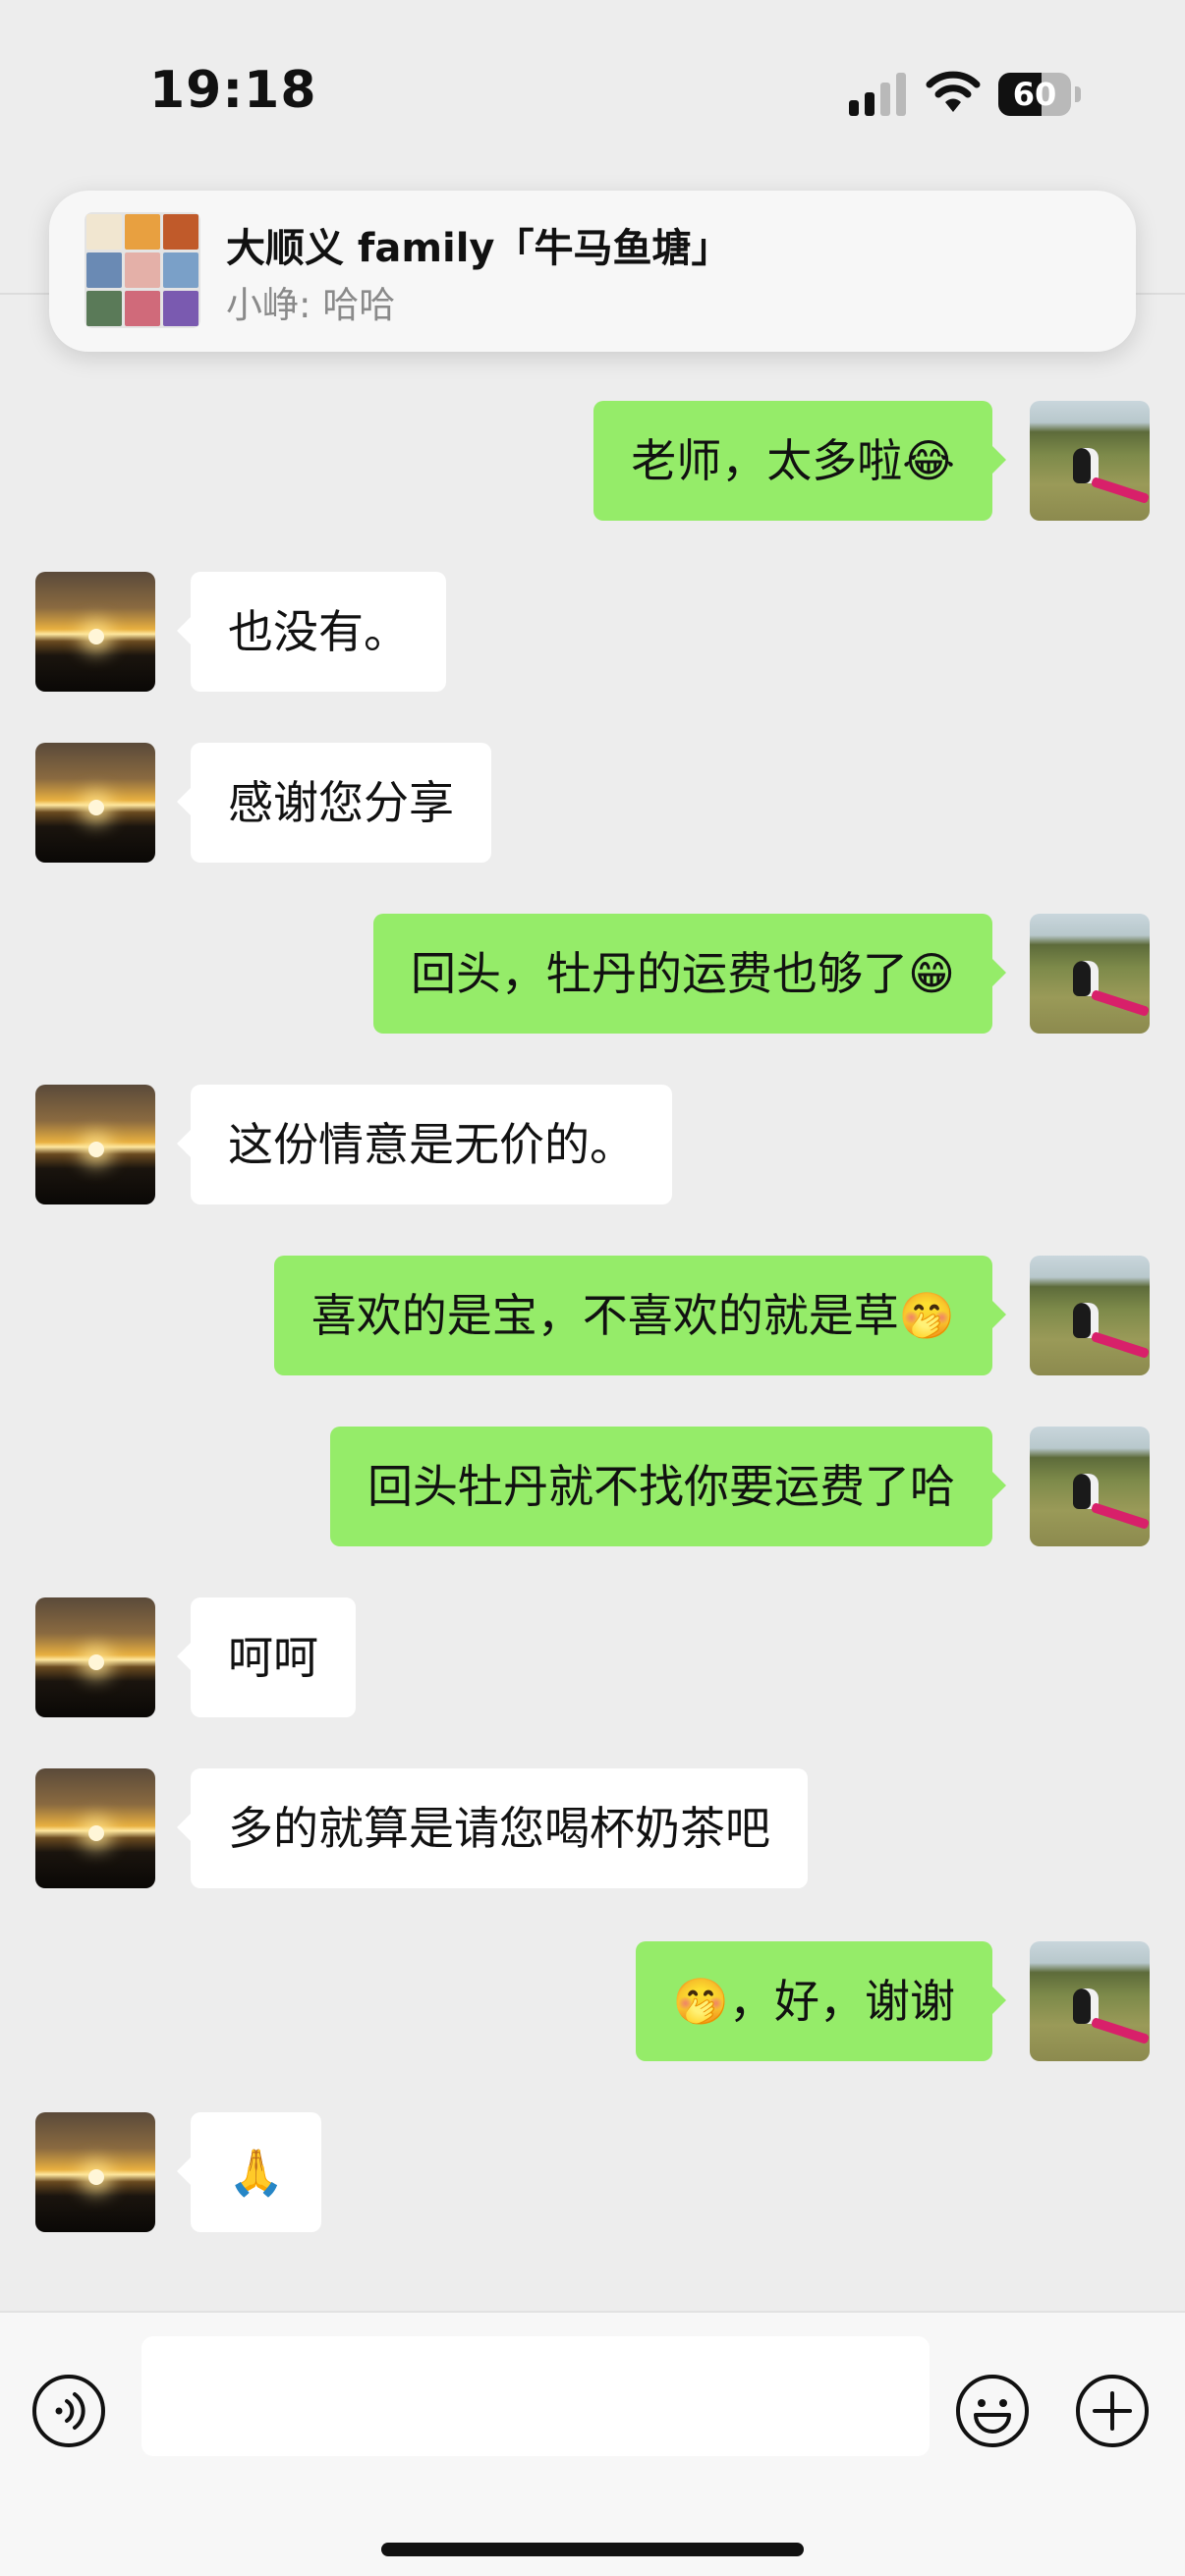 This screenshot has height=2576, width=1185. What do you see at coordinates (668, 1486) in the screenshot?
I see `sent-message-bubble: 回头牡丹就不找你要运费了哈` at bounding box center [668, 1486].